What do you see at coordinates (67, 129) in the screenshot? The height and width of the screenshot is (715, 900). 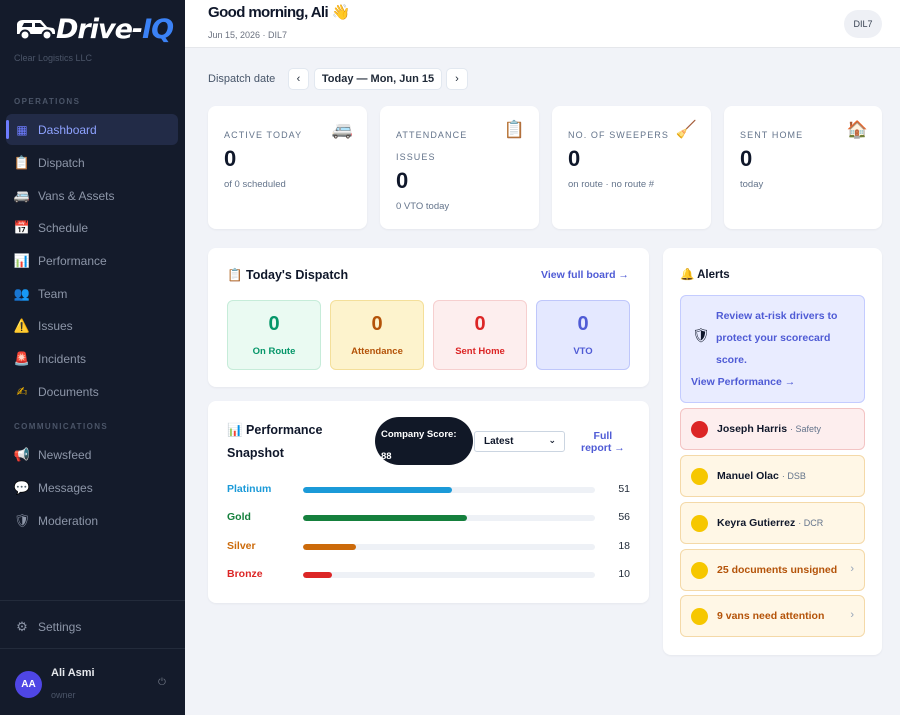 I see `sidebar-item-label: Dashboard` at bounding box center [67, 129].